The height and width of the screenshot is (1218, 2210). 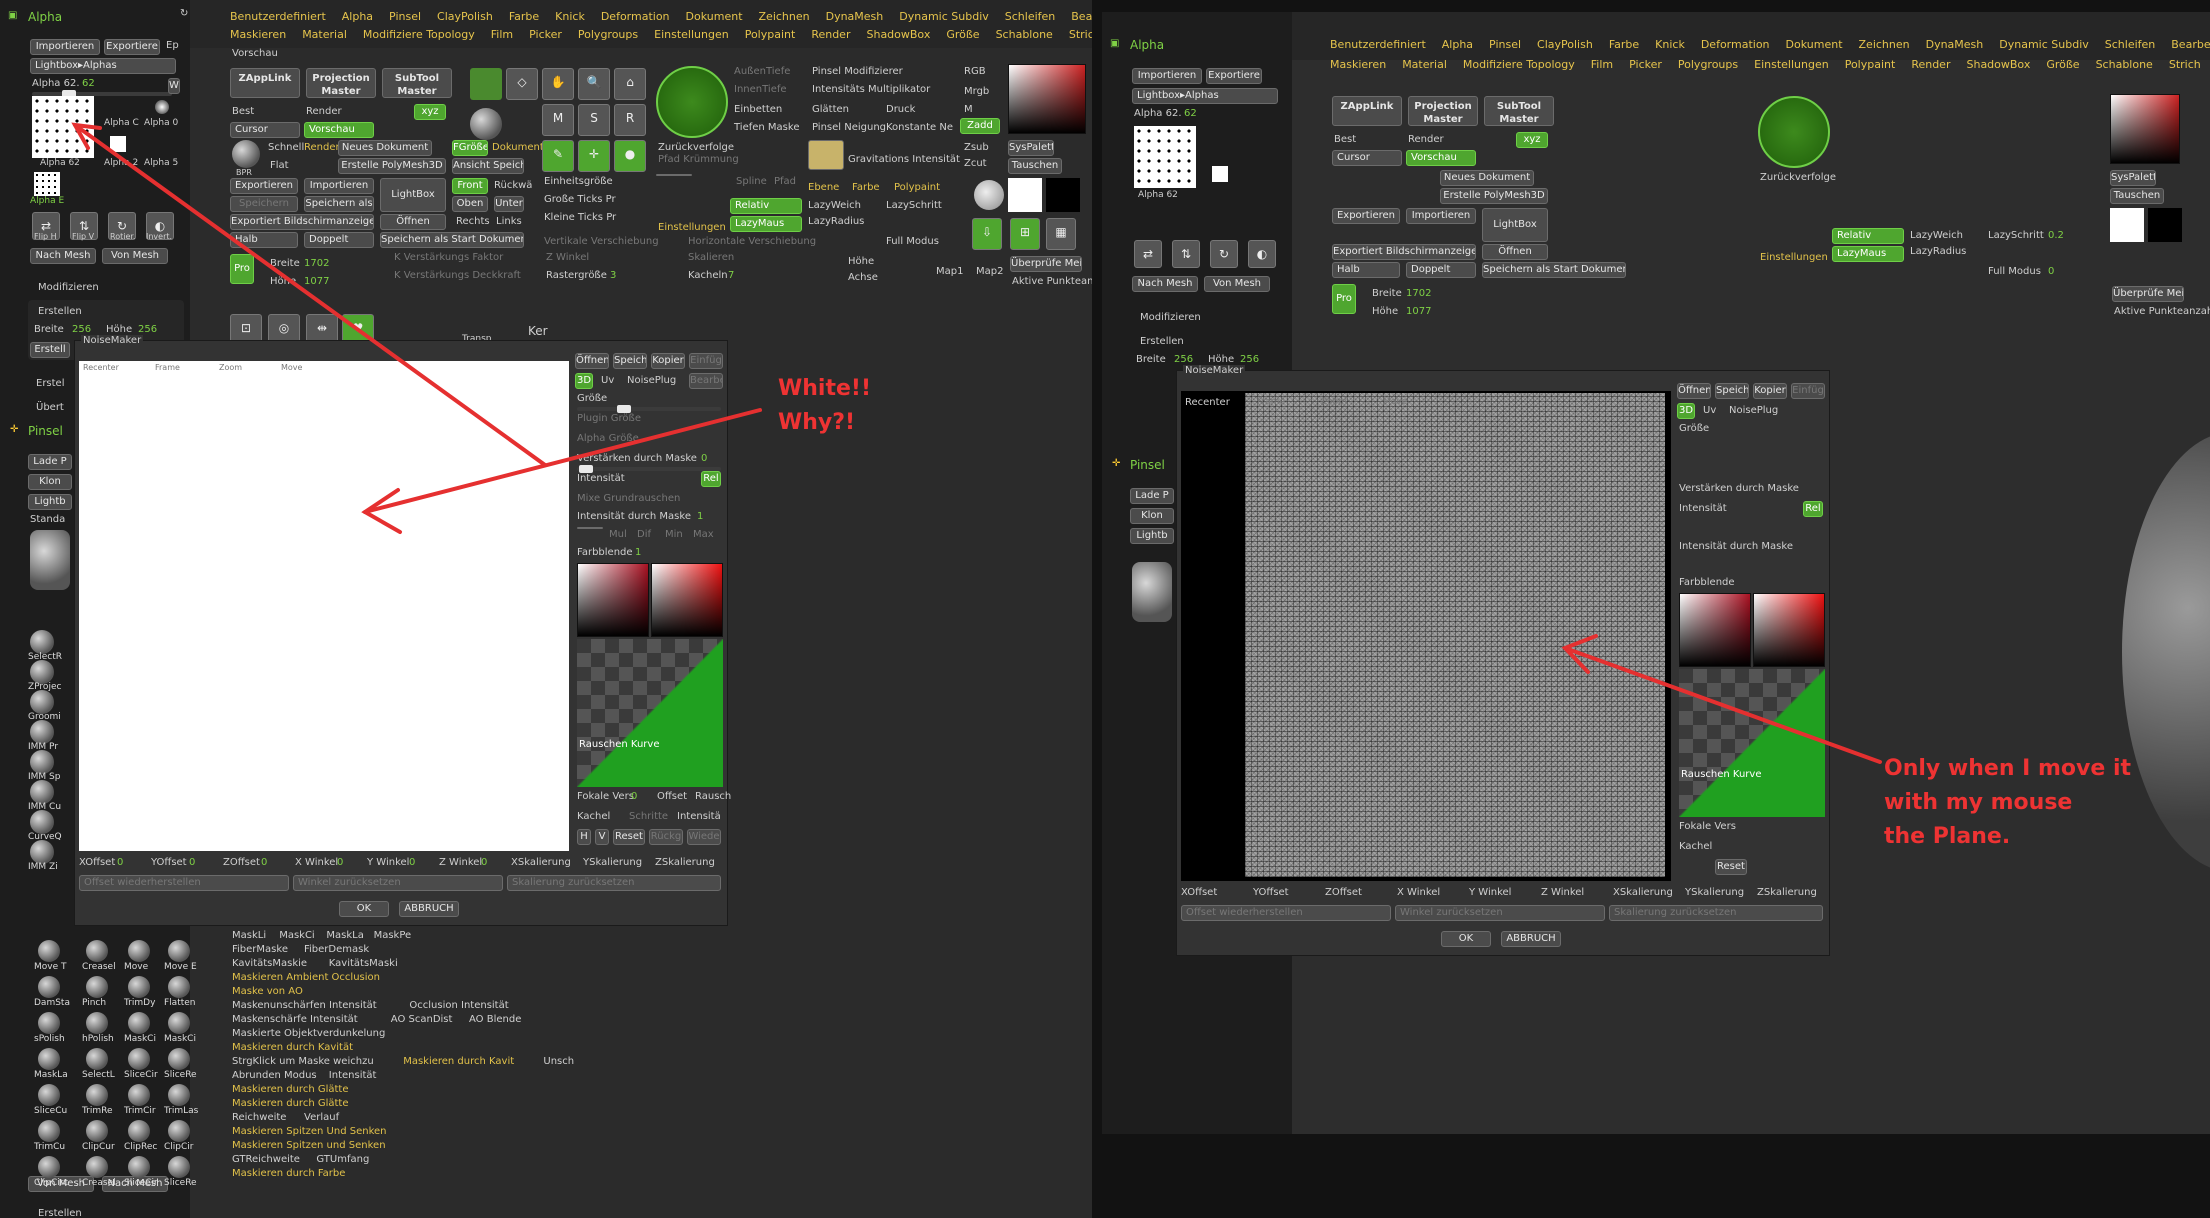 What do you see at coordinates (1814, 44) in the screenshot?
I see `menu-item-right-7: Dokument` at bounding box center [1814, 44].